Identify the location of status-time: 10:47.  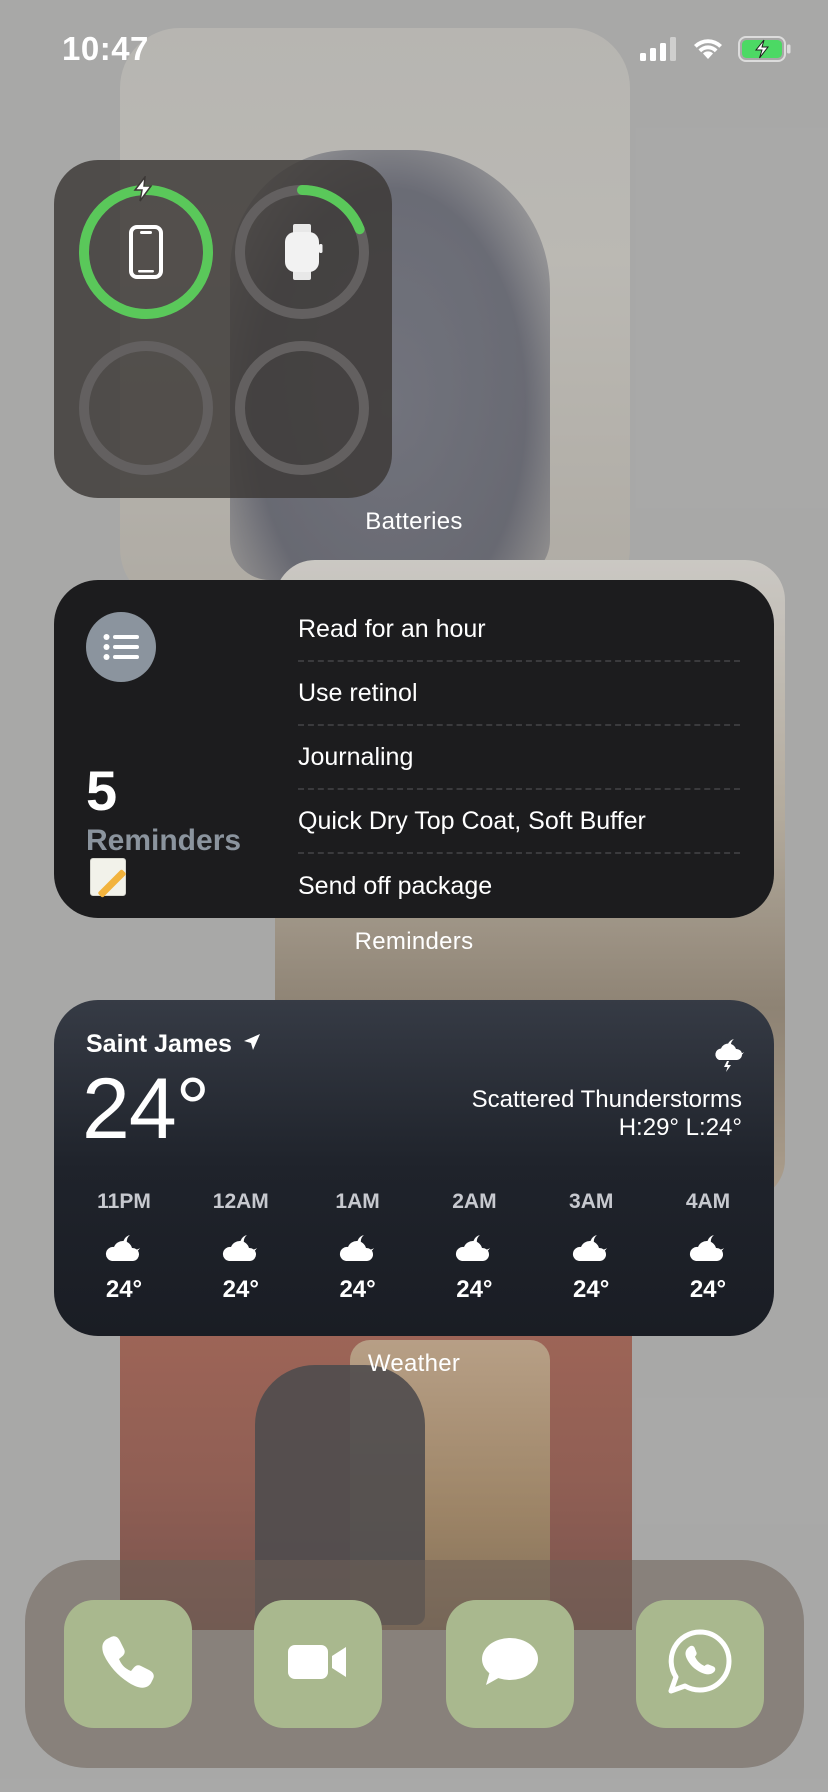
(105, 48).